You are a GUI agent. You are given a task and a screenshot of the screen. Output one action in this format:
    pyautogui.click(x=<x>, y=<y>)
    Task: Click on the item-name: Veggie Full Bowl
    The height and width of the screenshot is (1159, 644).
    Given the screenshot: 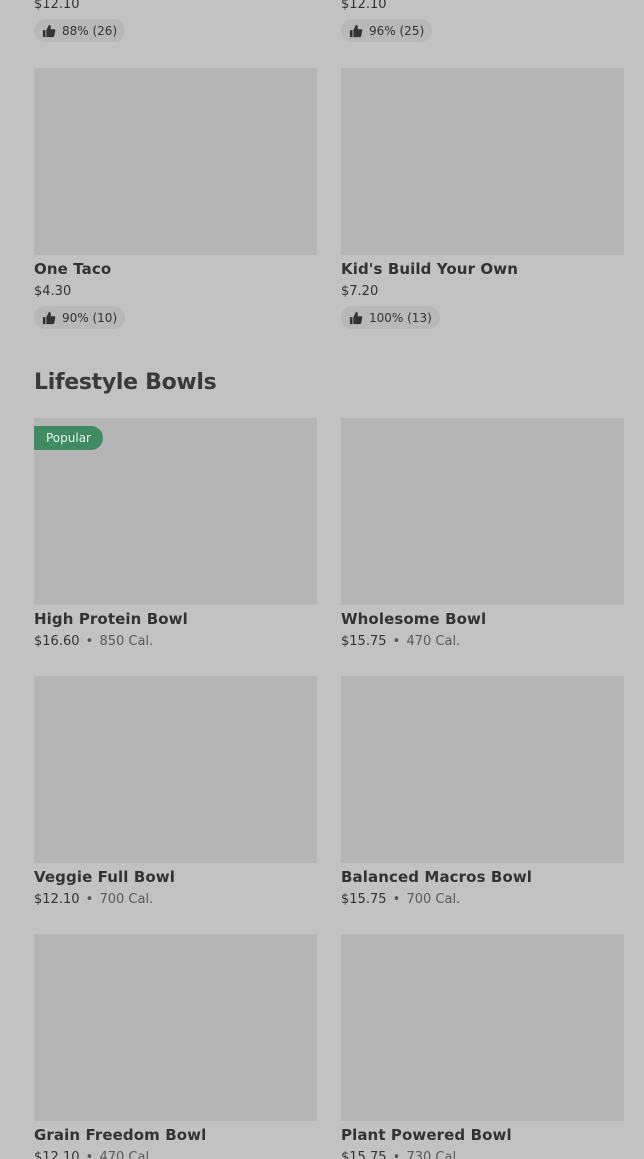 What is the action you would take?
    pyautogui.click(x=104, y=877)
    